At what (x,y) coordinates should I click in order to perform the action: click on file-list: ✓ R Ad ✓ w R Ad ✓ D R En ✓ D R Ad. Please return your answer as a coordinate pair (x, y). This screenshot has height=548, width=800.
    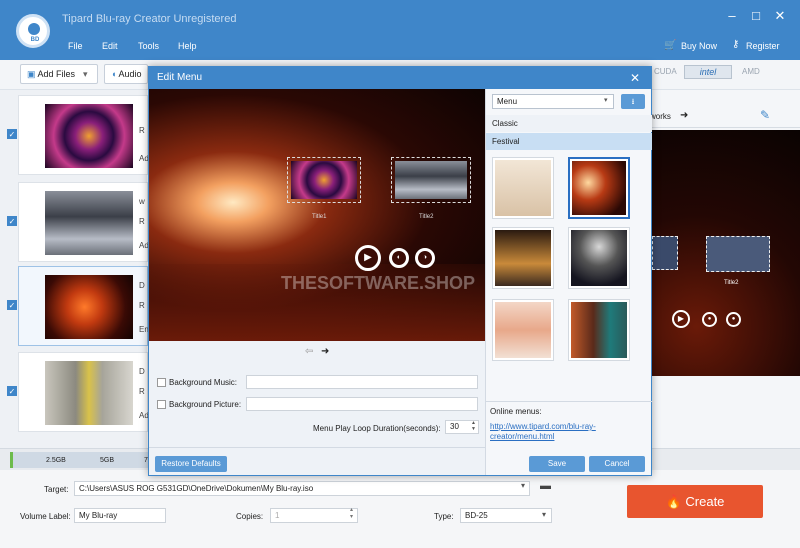
    Looking at the image, I should click on (74, 269).